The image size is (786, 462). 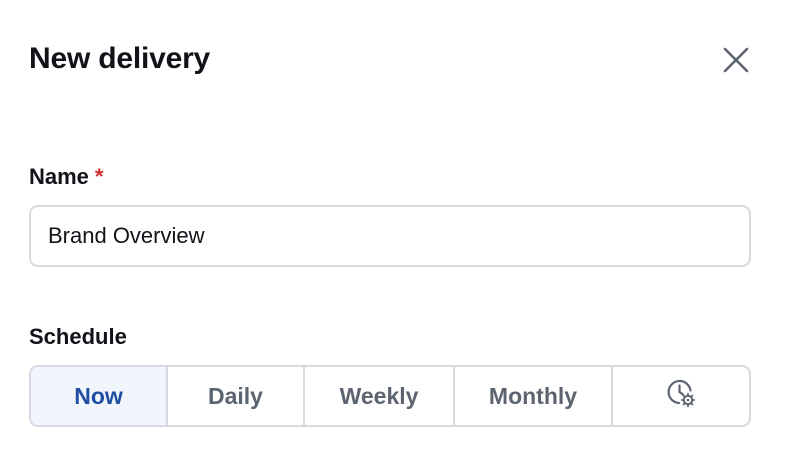 I want to click on schedule-option-monthly: Monthly, so click(x=534, y=396).